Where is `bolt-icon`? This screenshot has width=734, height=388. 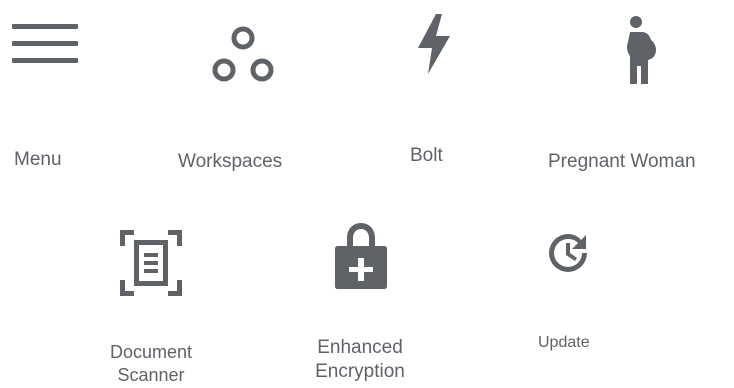
bolt-icon is located at coordinates (434, 44).